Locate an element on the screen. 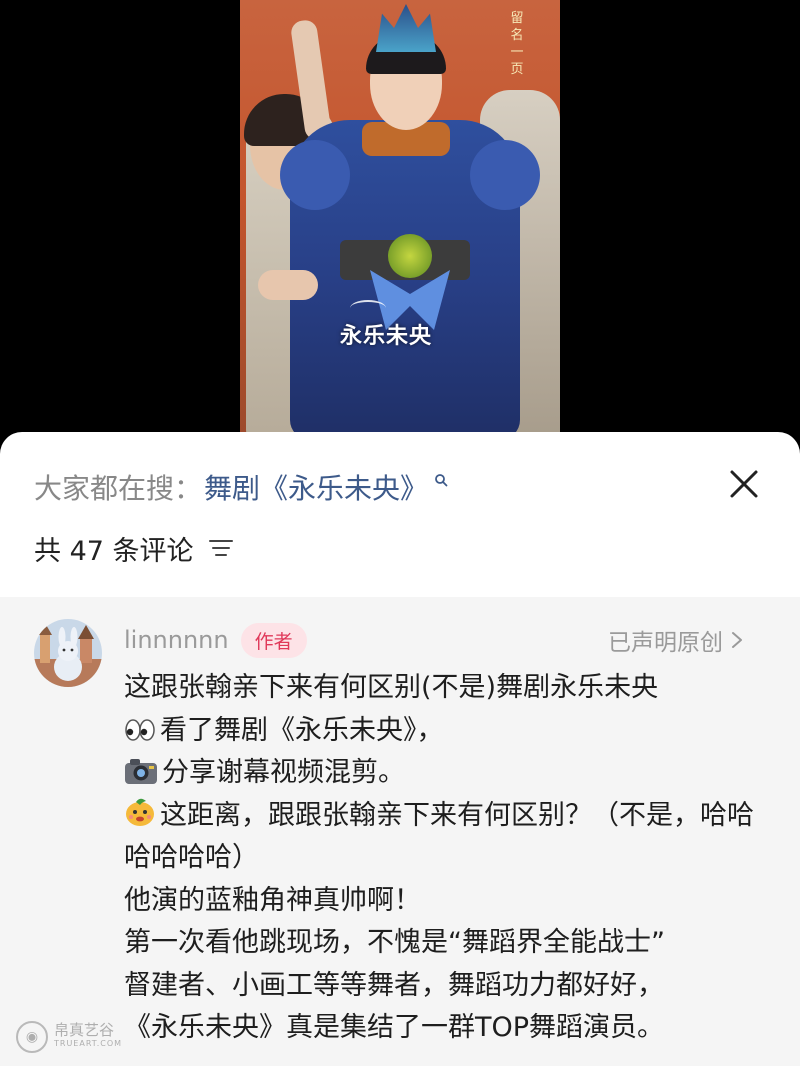  video-overlay-title: 永乐未央 is located at coordinates (386, 336).